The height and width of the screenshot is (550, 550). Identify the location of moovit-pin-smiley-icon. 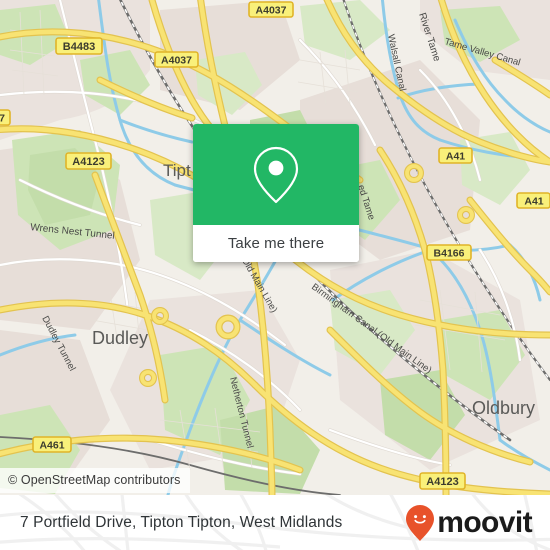
(420, 522).